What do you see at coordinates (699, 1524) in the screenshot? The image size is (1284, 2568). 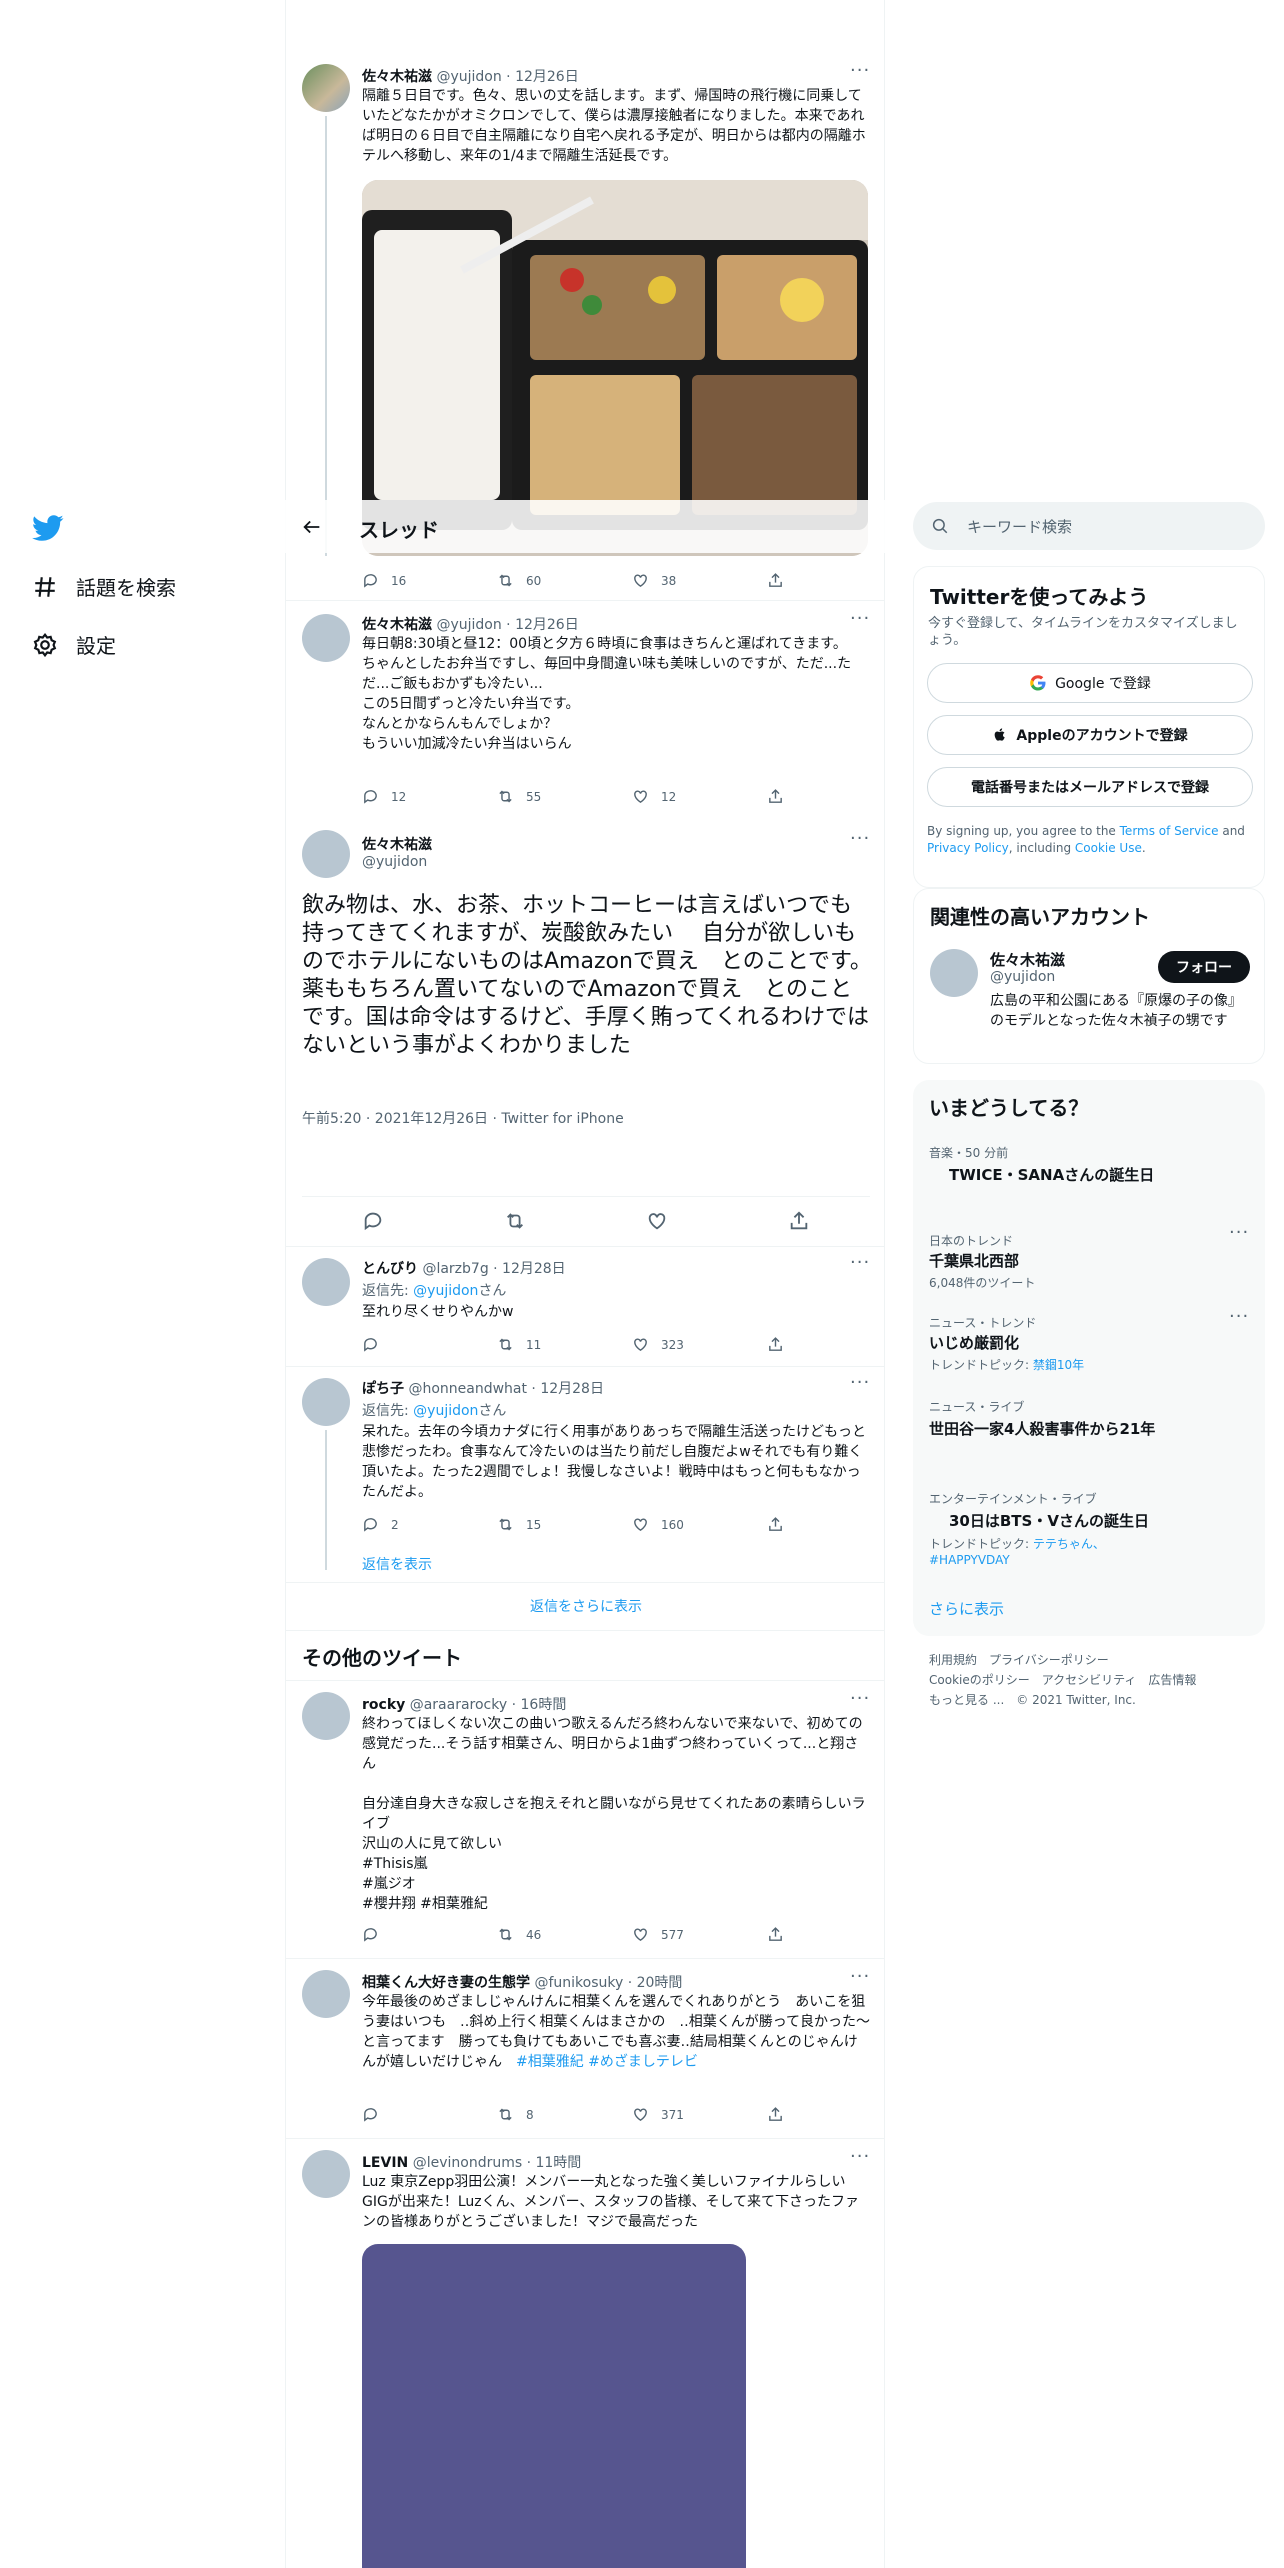 I see `like-button: 160` at bounding box center [699, 1524].